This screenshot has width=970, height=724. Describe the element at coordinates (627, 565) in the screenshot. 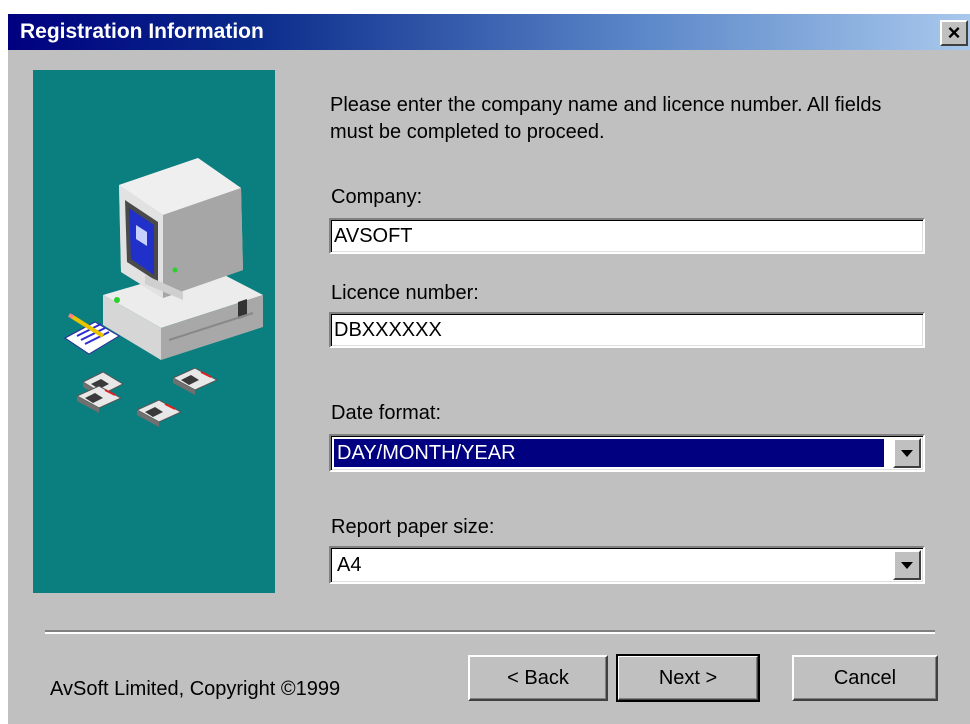

I see `paper-size-select: A4` at that location.